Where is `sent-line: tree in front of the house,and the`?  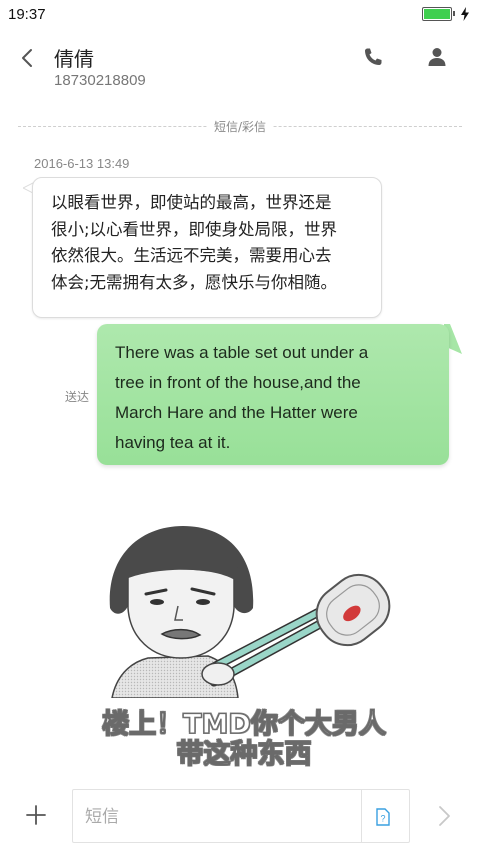 sent-line: tree in front of the house,and the is located at coordinates (238, 382).